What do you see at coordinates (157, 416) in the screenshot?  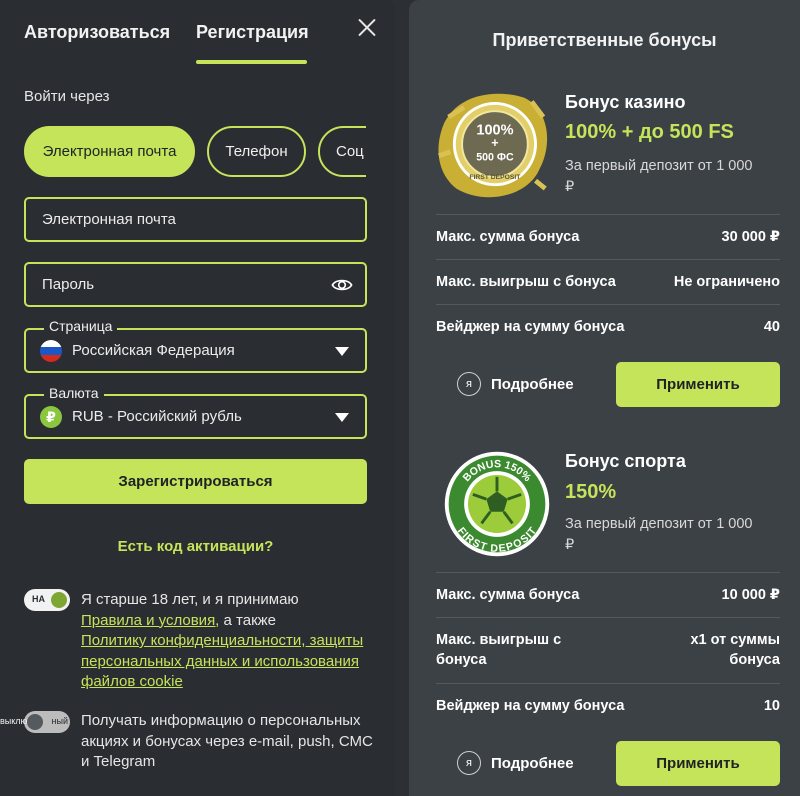 I see `currency-value: RUB - Российский рубль` at bounding box center [157, 416].